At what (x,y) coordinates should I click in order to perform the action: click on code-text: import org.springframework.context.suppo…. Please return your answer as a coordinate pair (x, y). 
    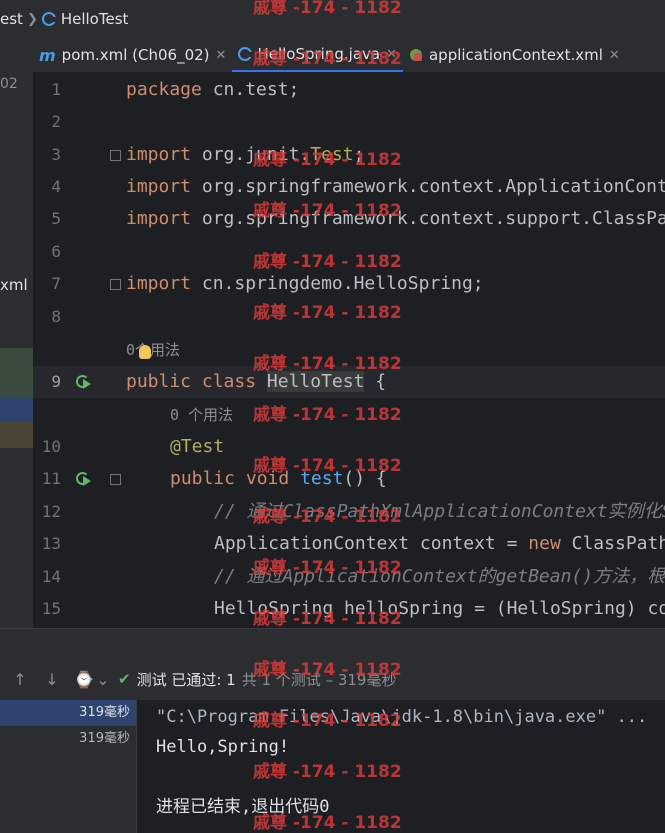
    Looking at the image, I should click on (395, 218).